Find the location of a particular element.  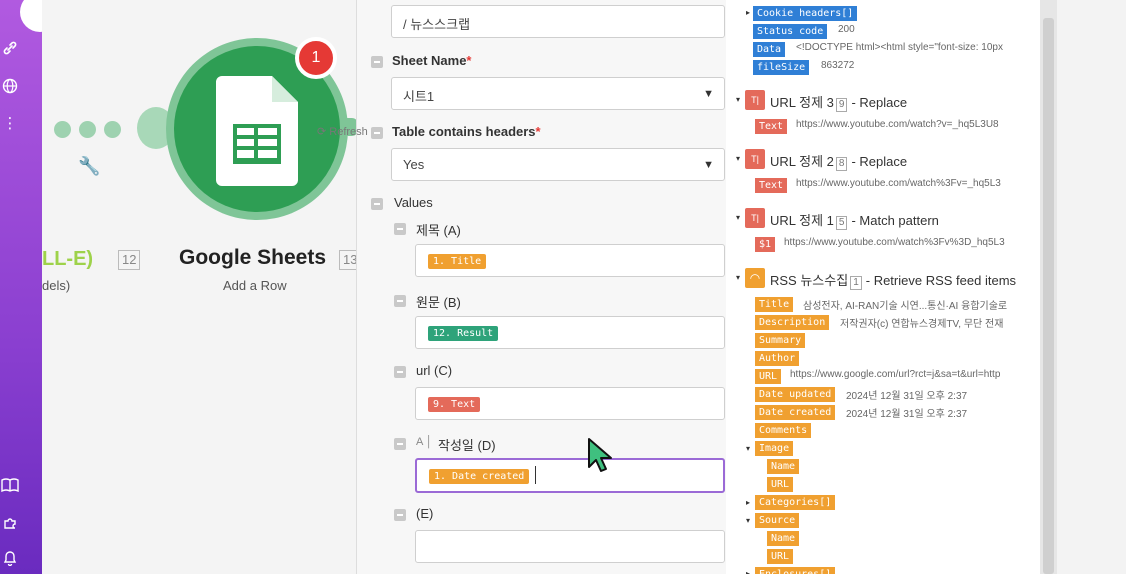

sheet-name-checkbox is located at coordinates (377, 62).